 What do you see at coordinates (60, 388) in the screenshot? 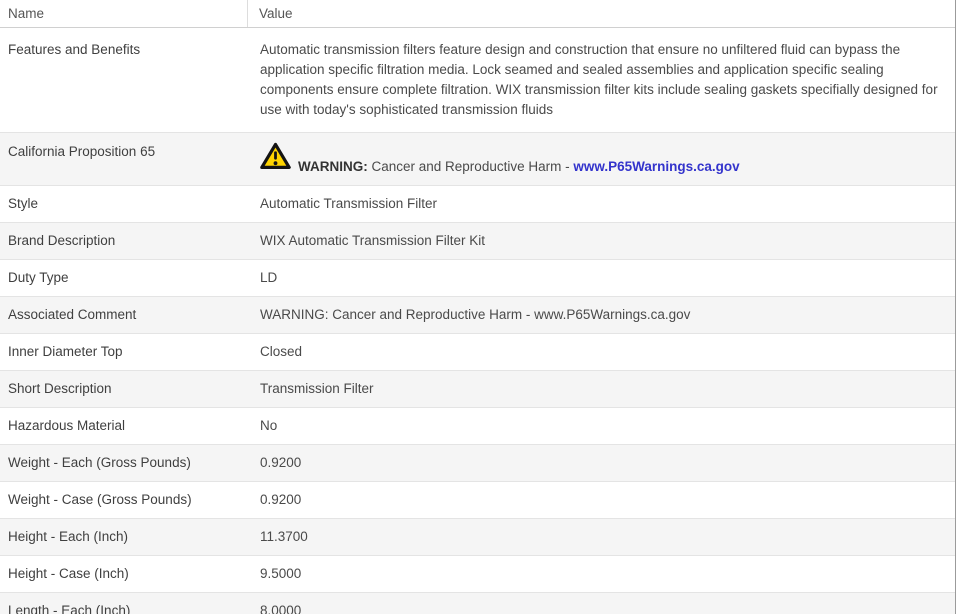
I see `spec-name: Short Description` at bounding box center [60, 388].